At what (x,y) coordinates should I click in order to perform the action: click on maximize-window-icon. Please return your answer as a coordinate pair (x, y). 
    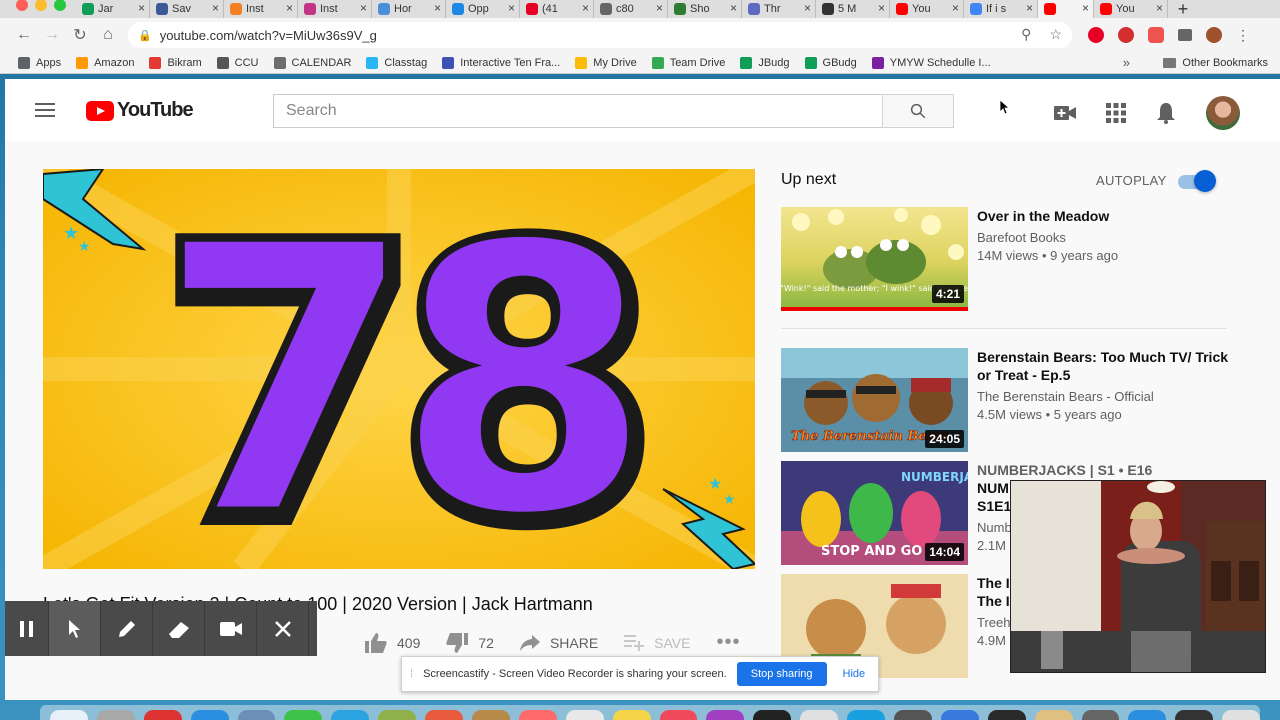
    Looking at the image, I should click on (60, 5).